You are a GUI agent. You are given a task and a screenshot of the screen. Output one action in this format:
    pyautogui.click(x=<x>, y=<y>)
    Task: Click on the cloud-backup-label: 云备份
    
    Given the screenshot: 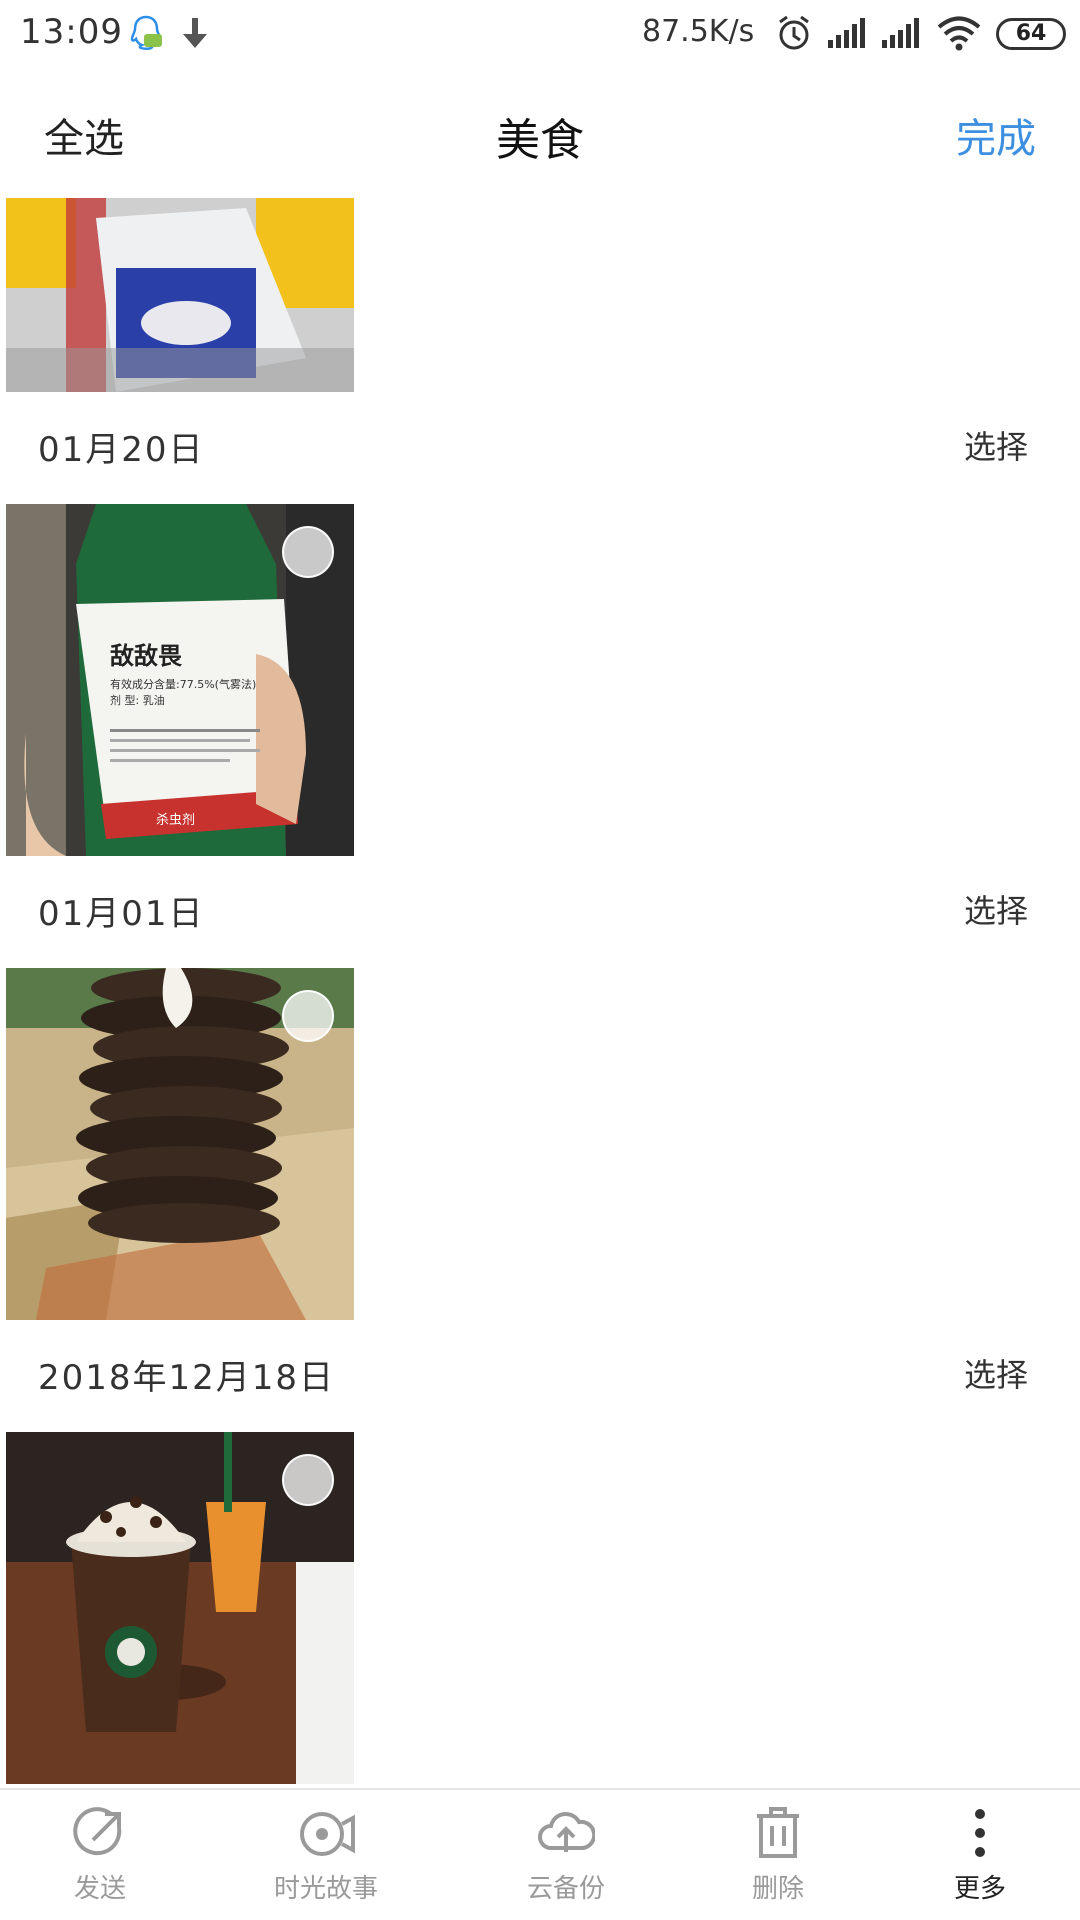 What is the action you would take?
    pyautogui.click(x=565, y=1889)
    